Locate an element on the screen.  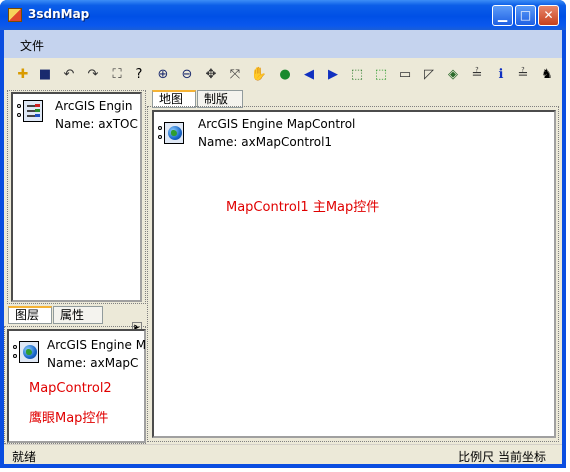
clear-selection-icon: ⬚ is located at coordinates (381, 74).